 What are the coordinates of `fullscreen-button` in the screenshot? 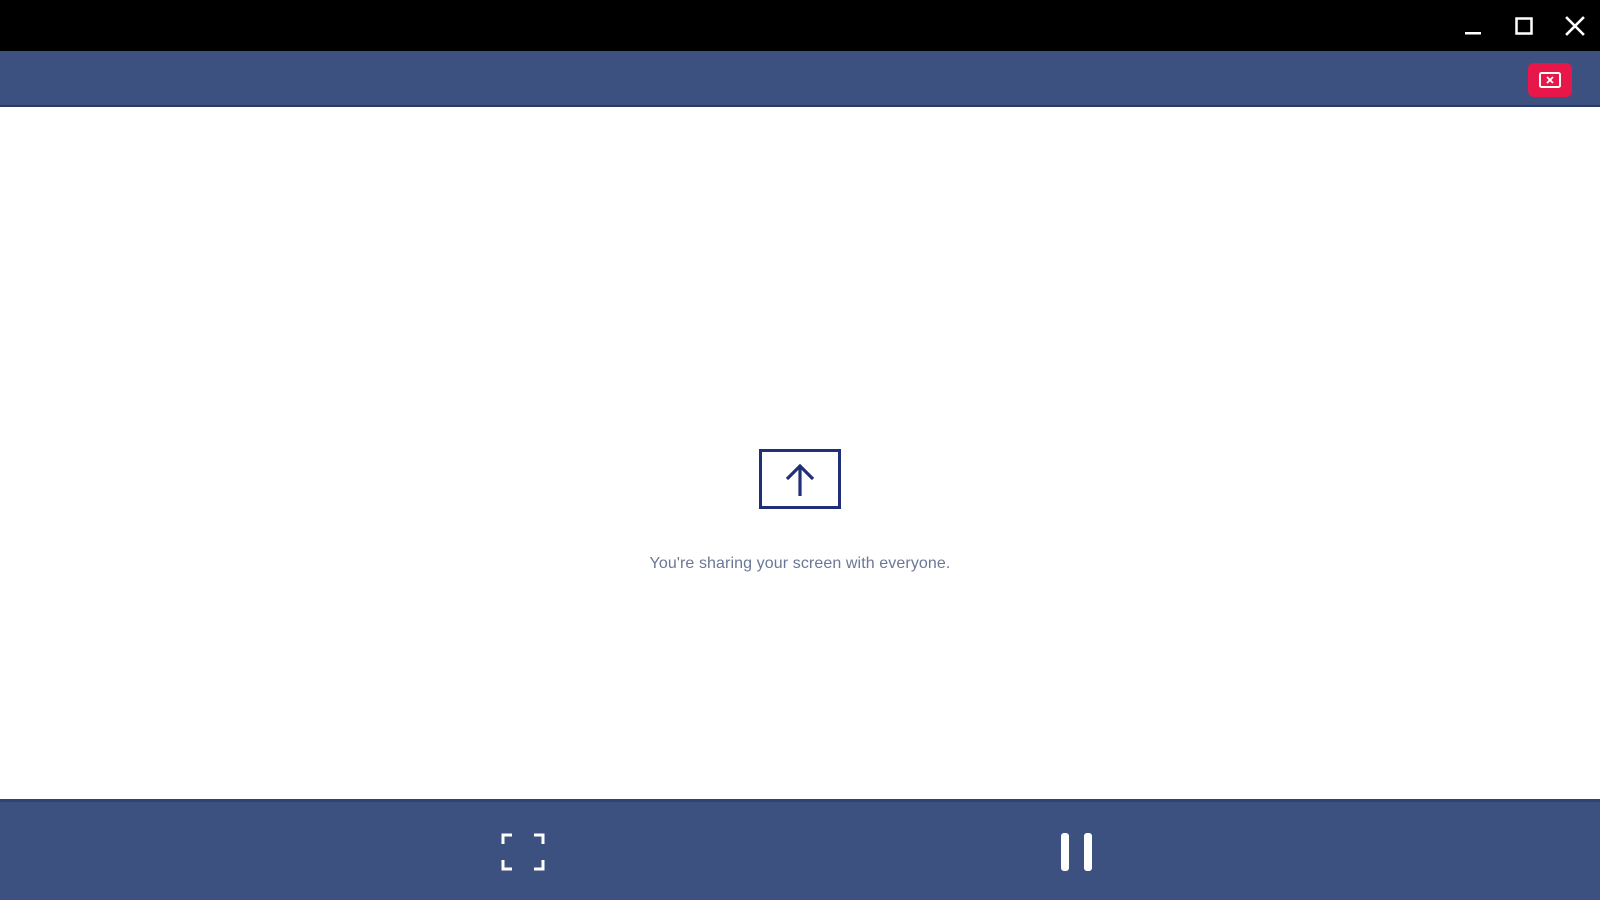 It's located at (523, 852).